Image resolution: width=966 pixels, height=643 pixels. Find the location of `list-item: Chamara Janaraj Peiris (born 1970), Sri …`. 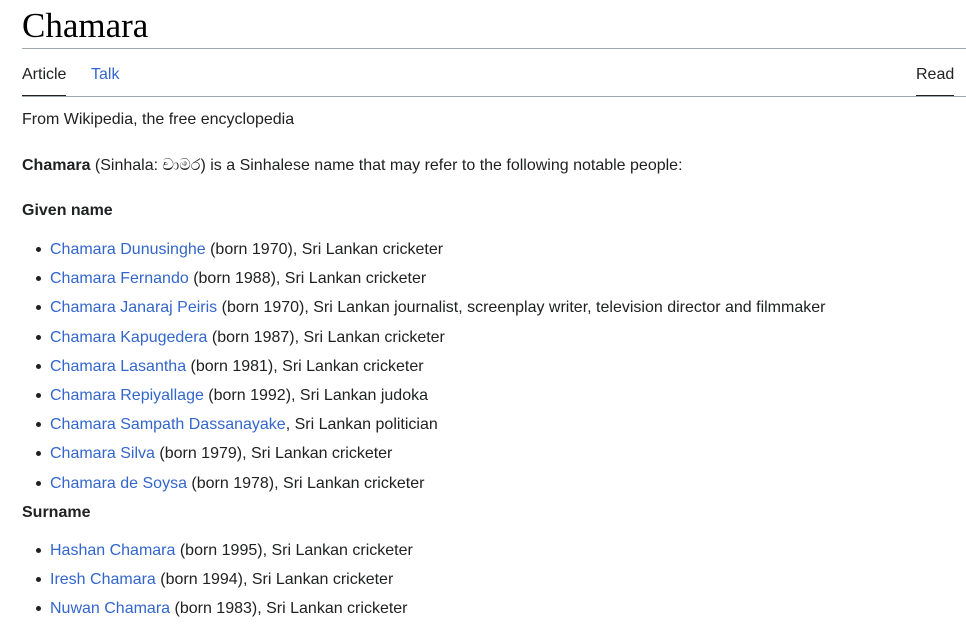

list-item: Chamara Janaraj Peiris (born 1970), Sri … is located at coordinates (423, 307).